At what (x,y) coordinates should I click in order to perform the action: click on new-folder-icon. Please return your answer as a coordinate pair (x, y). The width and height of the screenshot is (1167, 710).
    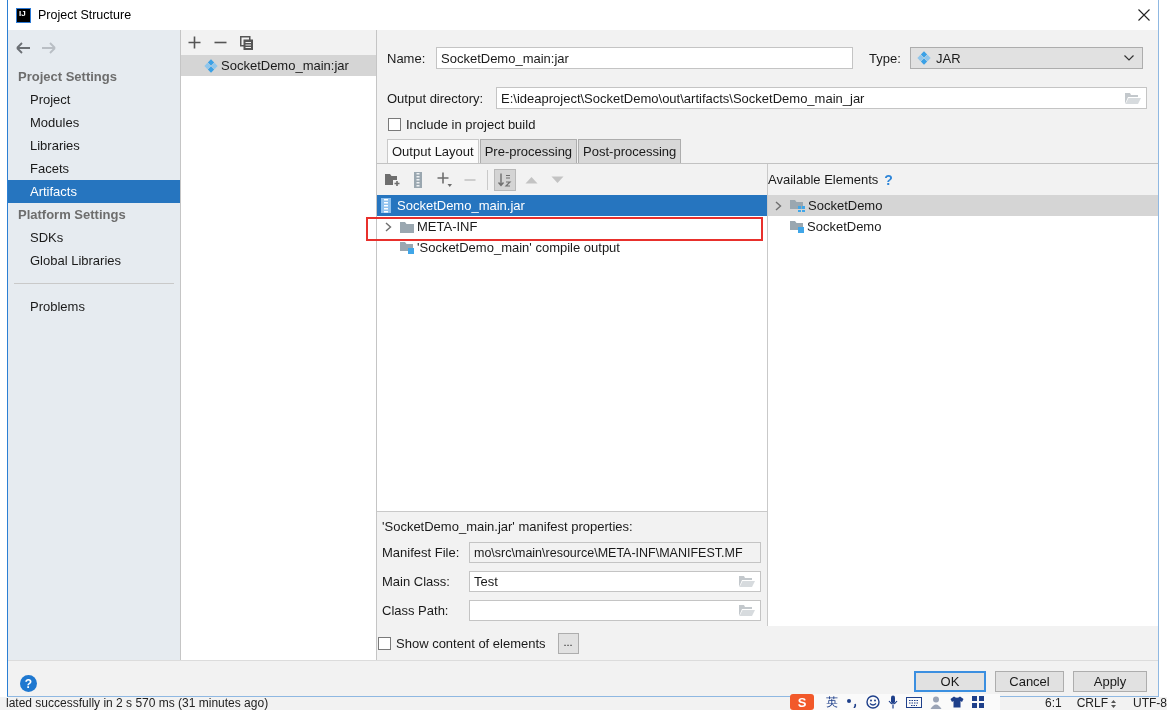
    Looking at the image, I should click on (392, 179).